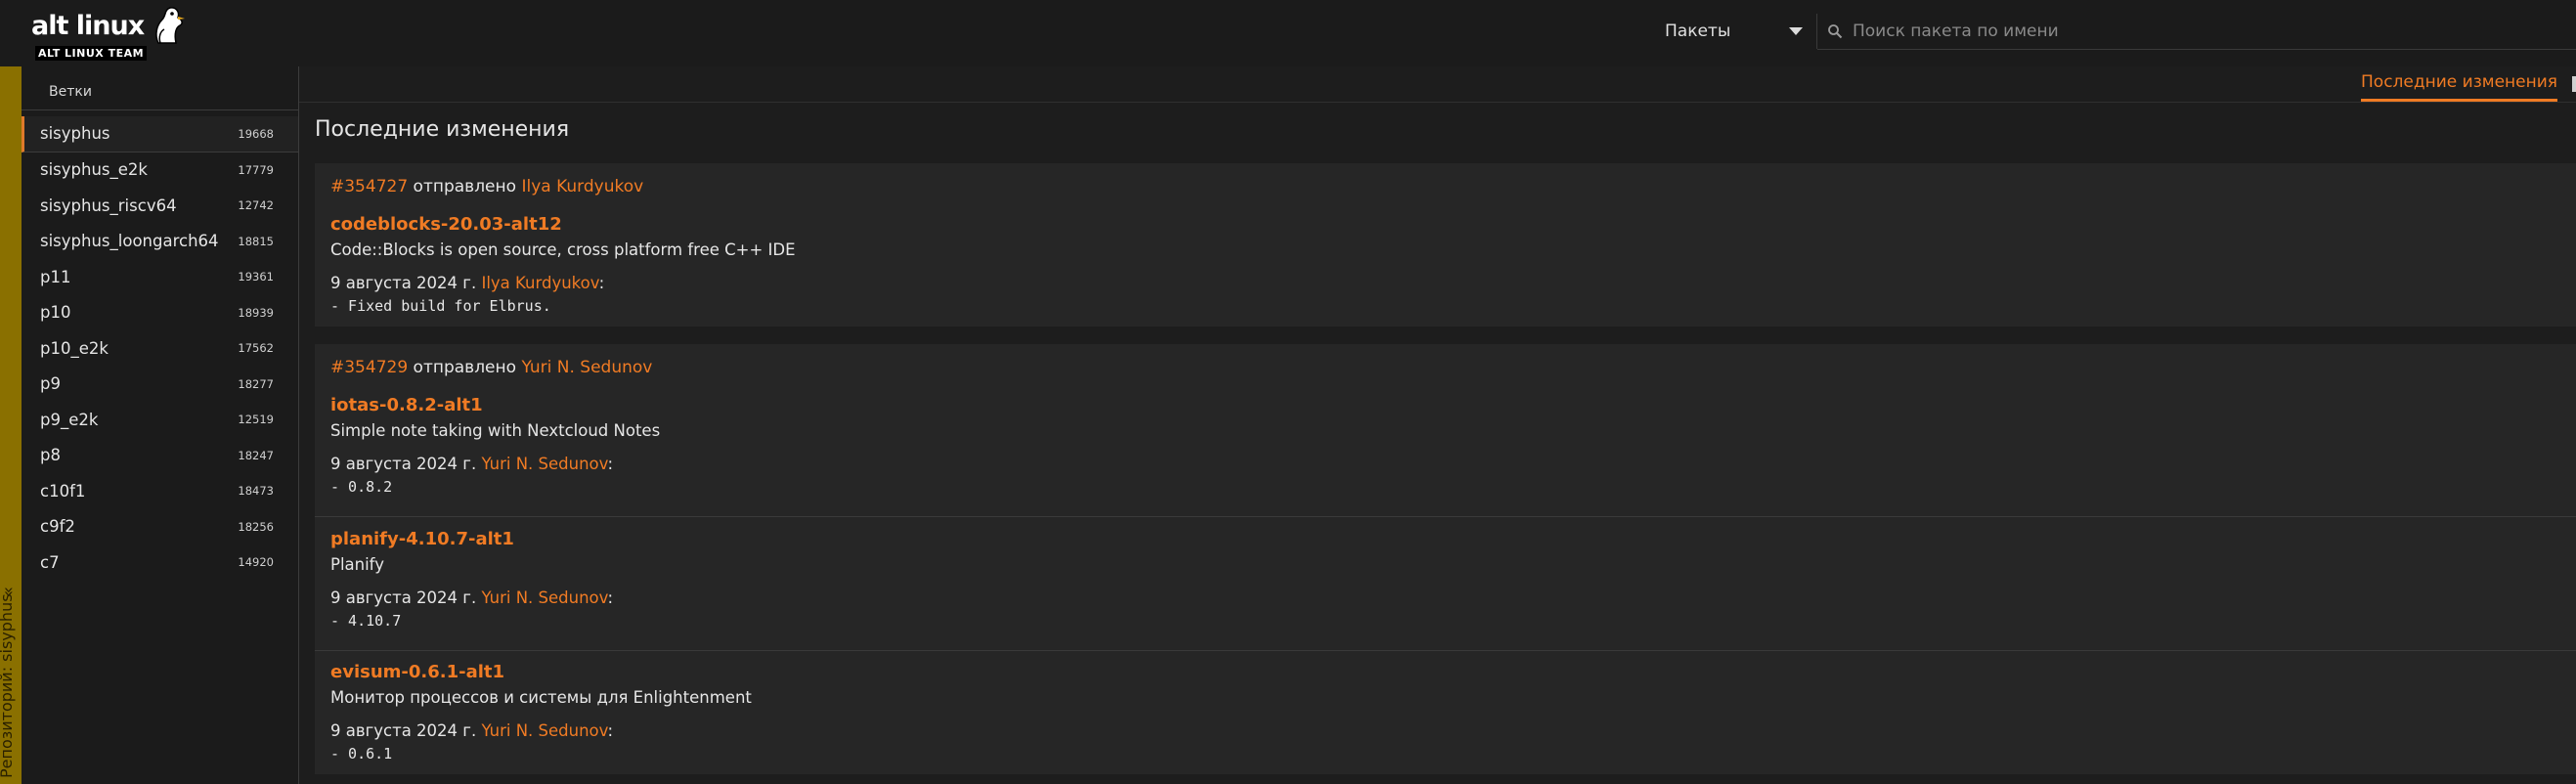 The image size is (2576, 784). What do you see at coordinates (160, 277) in the screenshot?
I see `branch-item-p11: p11 19361` at bounding box center [160, 277].